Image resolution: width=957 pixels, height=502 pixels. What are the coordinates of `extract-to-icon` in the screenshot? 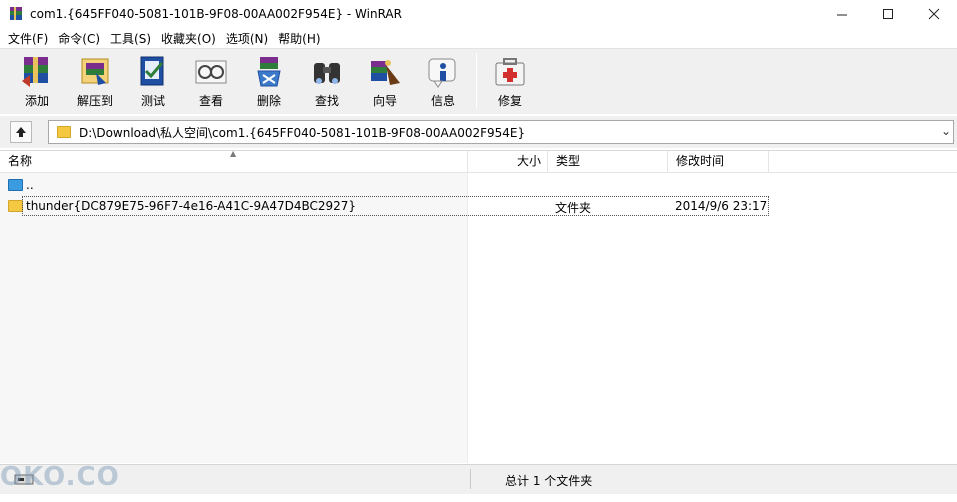 It's located at (95, 71).